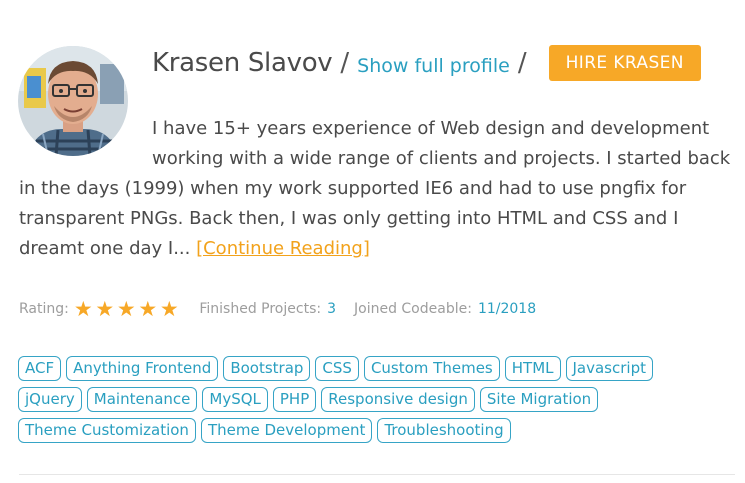 This screenshot has width=745, height=483. Describe the element at coordinates (294, 399) in the screenshot. I see `skill-tag: PHP` at that location.